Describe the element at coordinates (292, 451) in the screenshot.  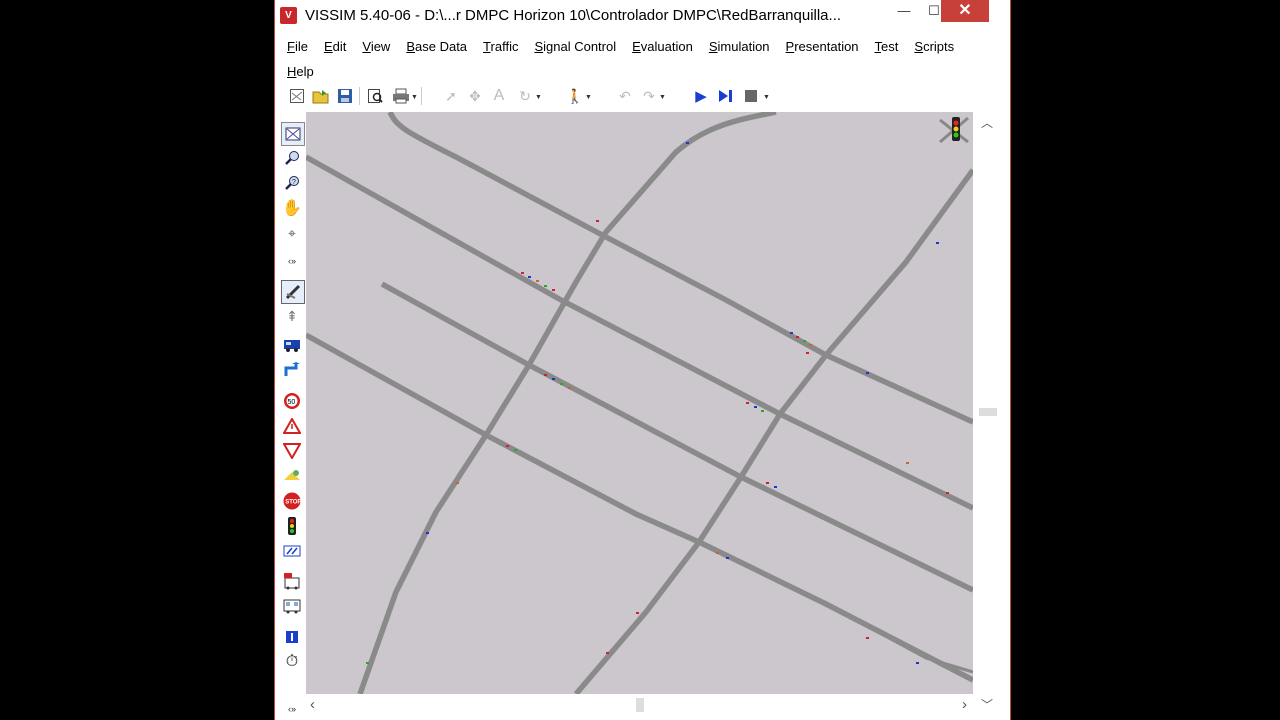
I see `conflict-area-icon` at that location.